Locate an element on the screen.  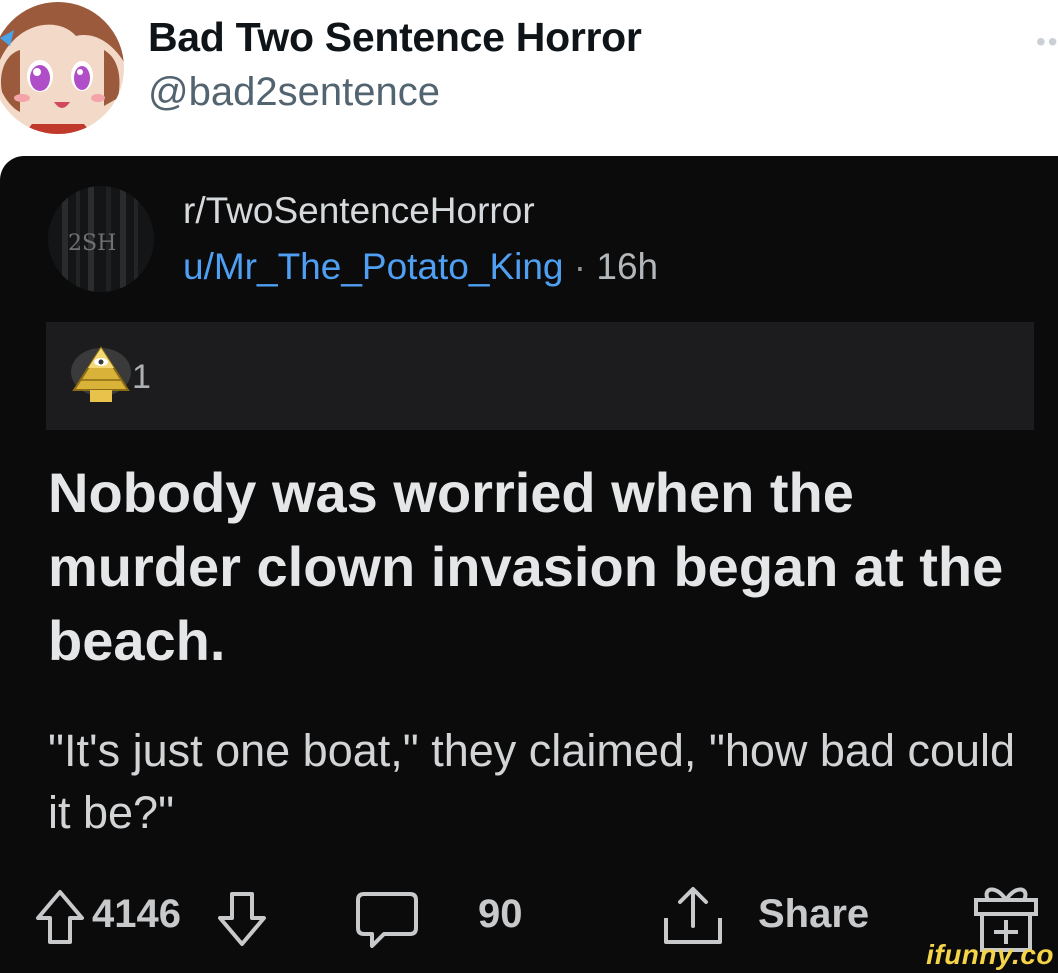
comment-count: 90 is located at coordinates (500, 914).